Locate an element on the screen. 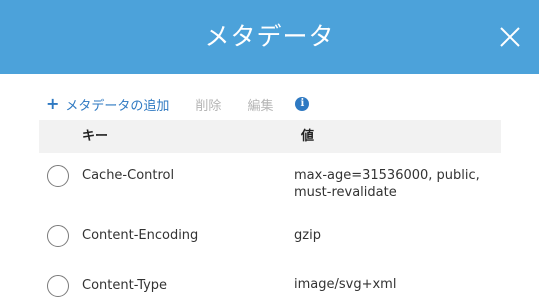 This screenshot has height=302, width=539. metadata-value: gzip is located at coordinates (307, 235).